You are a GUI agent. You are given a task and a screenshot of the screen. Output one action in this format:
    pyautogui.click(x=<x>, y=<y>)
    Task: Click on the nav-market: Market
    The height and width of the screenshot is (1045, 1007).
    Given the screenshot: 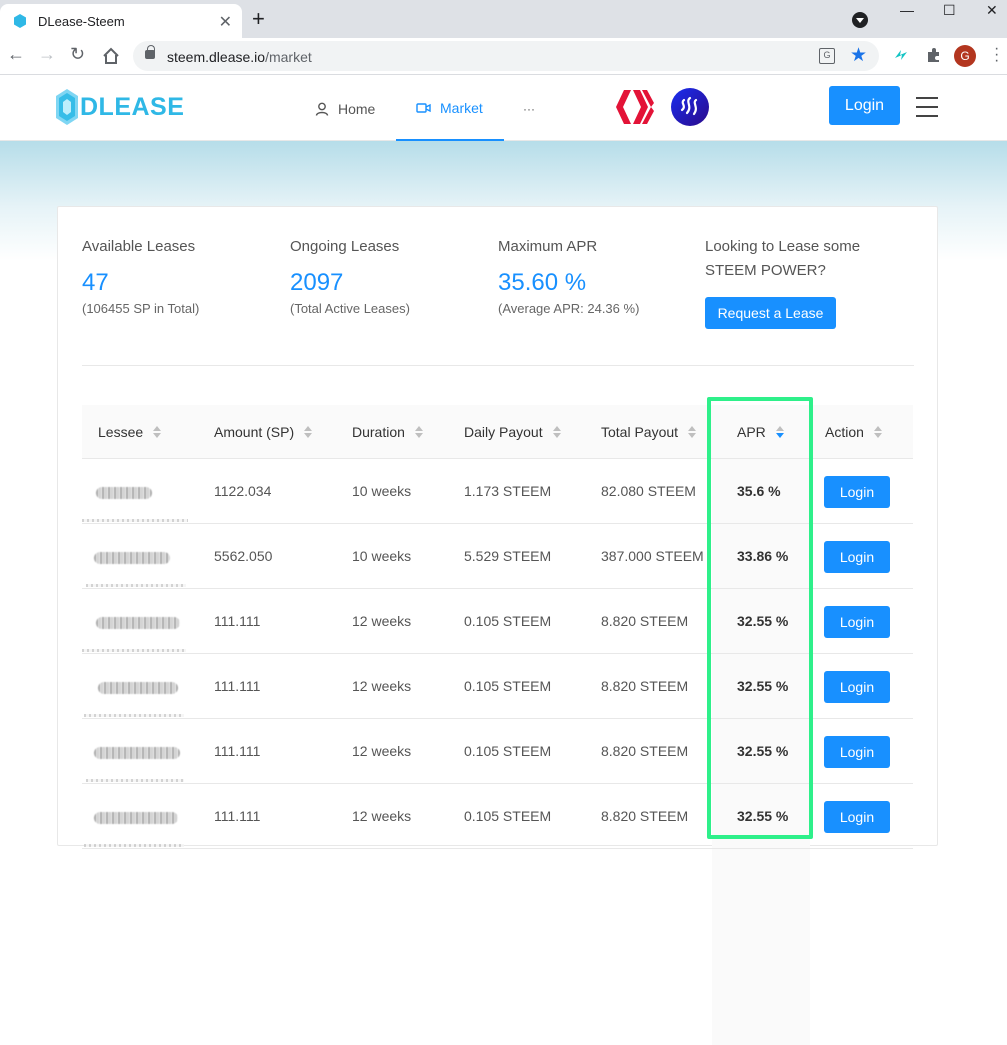 What is the action you would take?
    pyautogui.click(x=450, y=108)
    